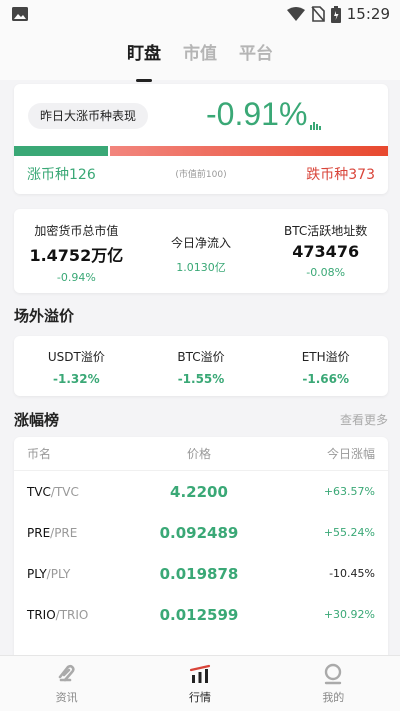  Describe the element at coordinates (200, 14) in the screenshot. I see `status-bar: 15:29` at that location.